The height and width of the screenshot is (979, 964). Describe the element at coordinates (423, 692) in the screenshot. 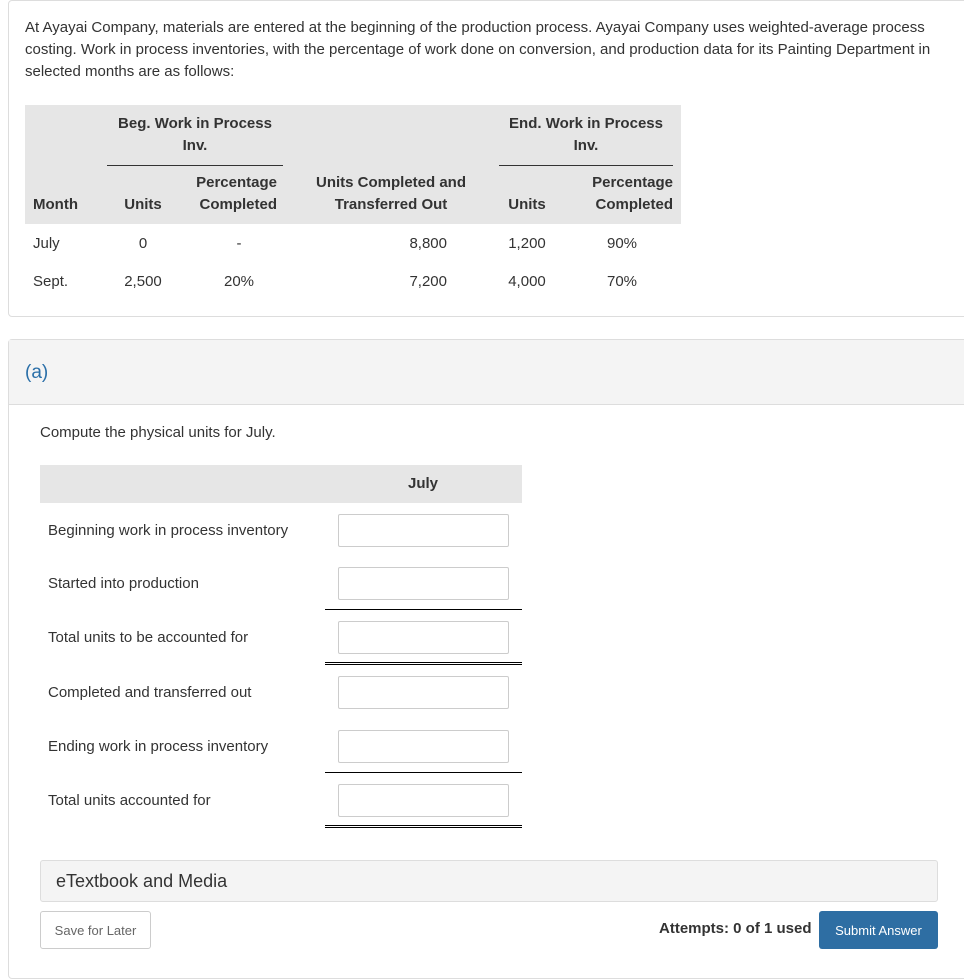

I see `completed-transferred-input` at that location.